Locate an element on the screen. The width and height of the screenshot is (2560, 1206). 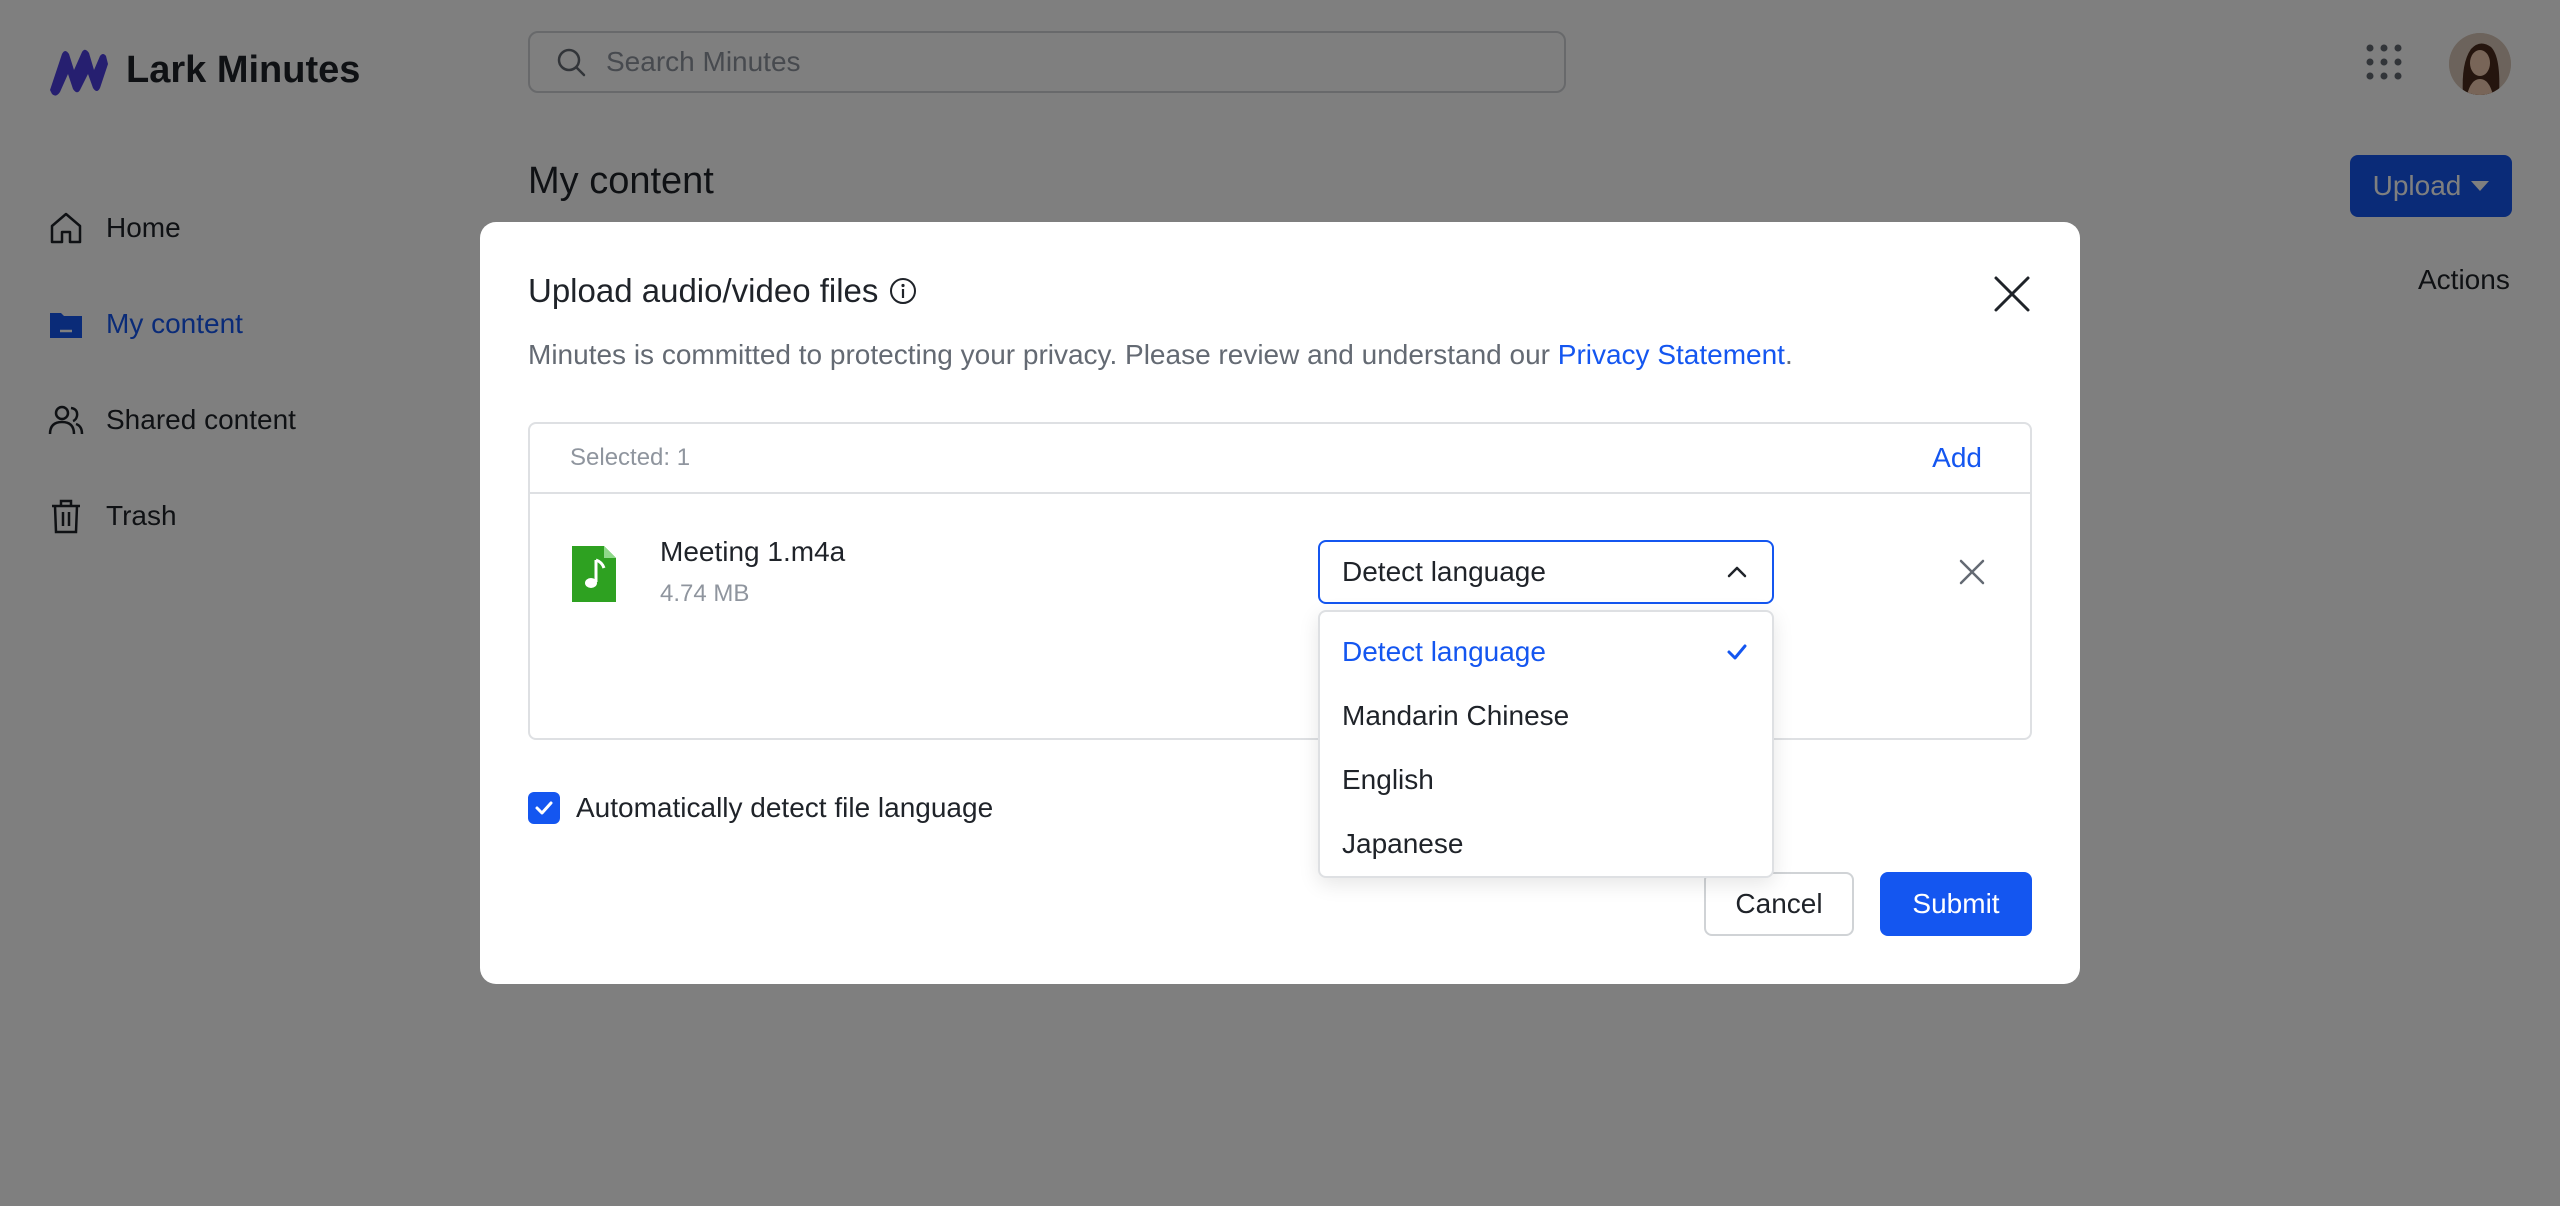
dialog-title: Upload audio/video files is located at coordinates (723, 291).